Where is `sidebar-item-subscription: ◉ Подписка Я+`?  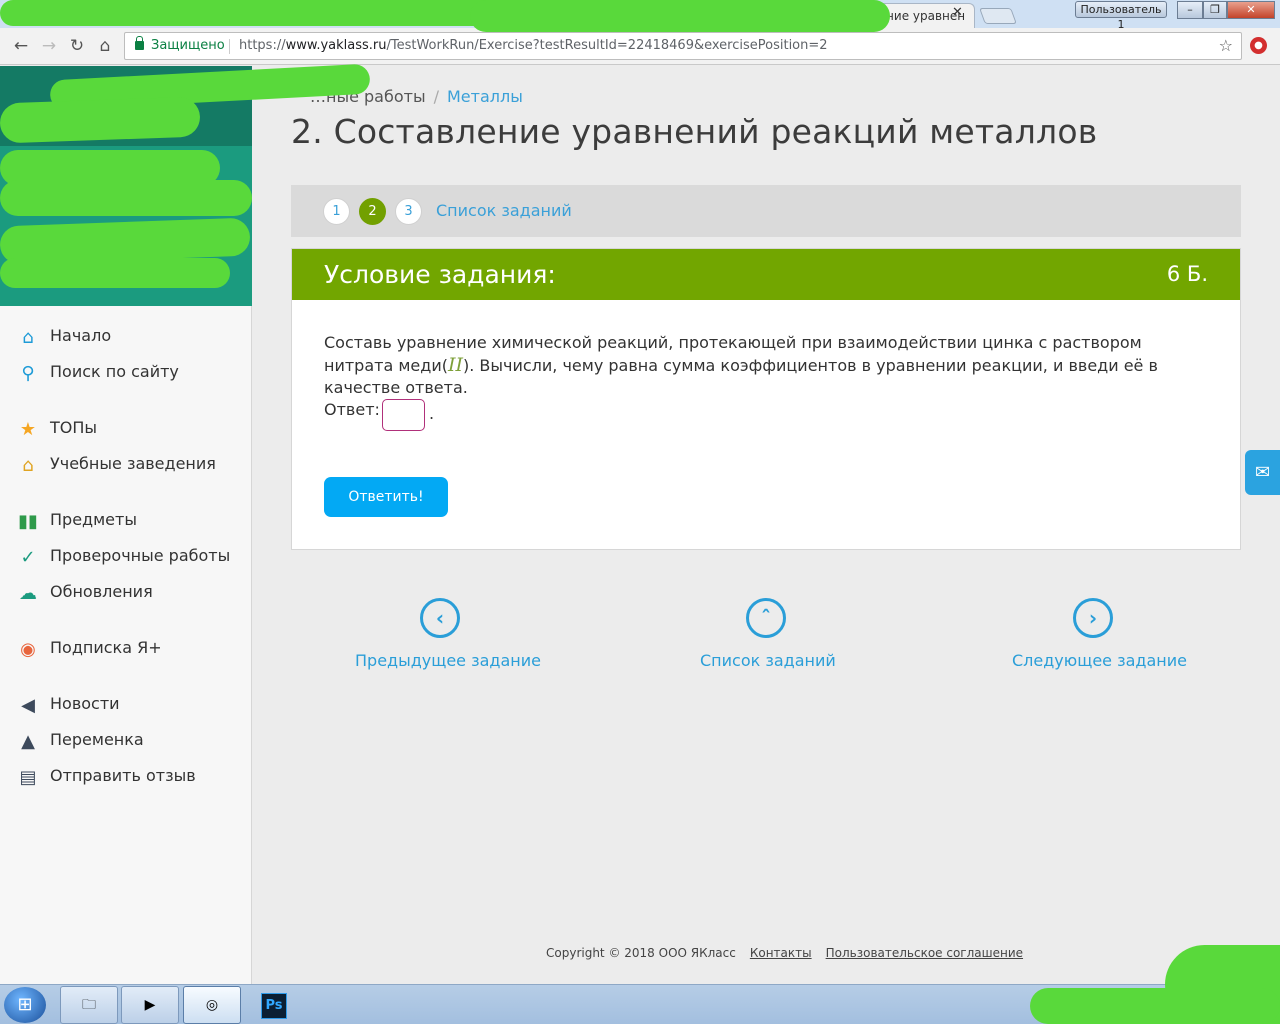 sidebar-item-subscription: ◉ Подписка Я+ is located at coordinates (89, 648).